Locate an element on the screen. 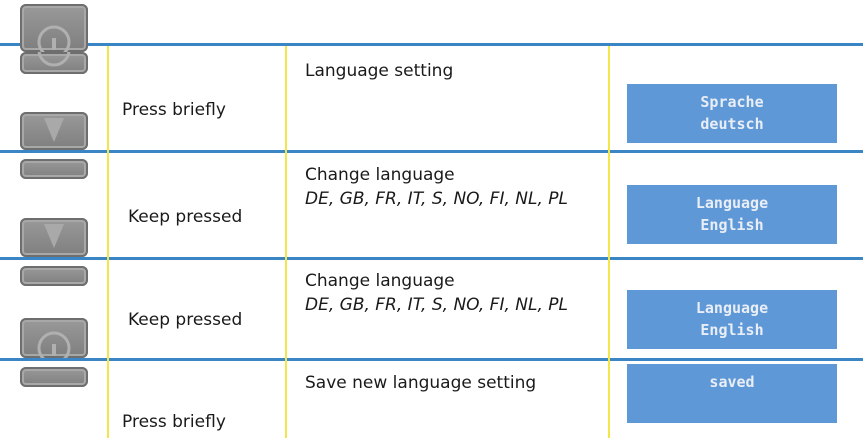 This screenshot has width=863, height=438. row-description: Save new language setting is located at coordinates (421, 383).